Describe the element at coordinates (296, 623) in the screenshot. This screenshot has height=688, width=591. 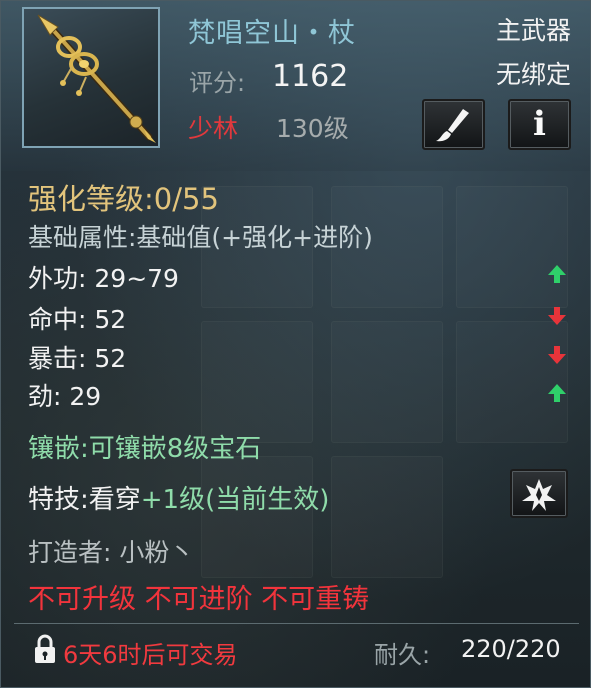
I see `divider` at that location.